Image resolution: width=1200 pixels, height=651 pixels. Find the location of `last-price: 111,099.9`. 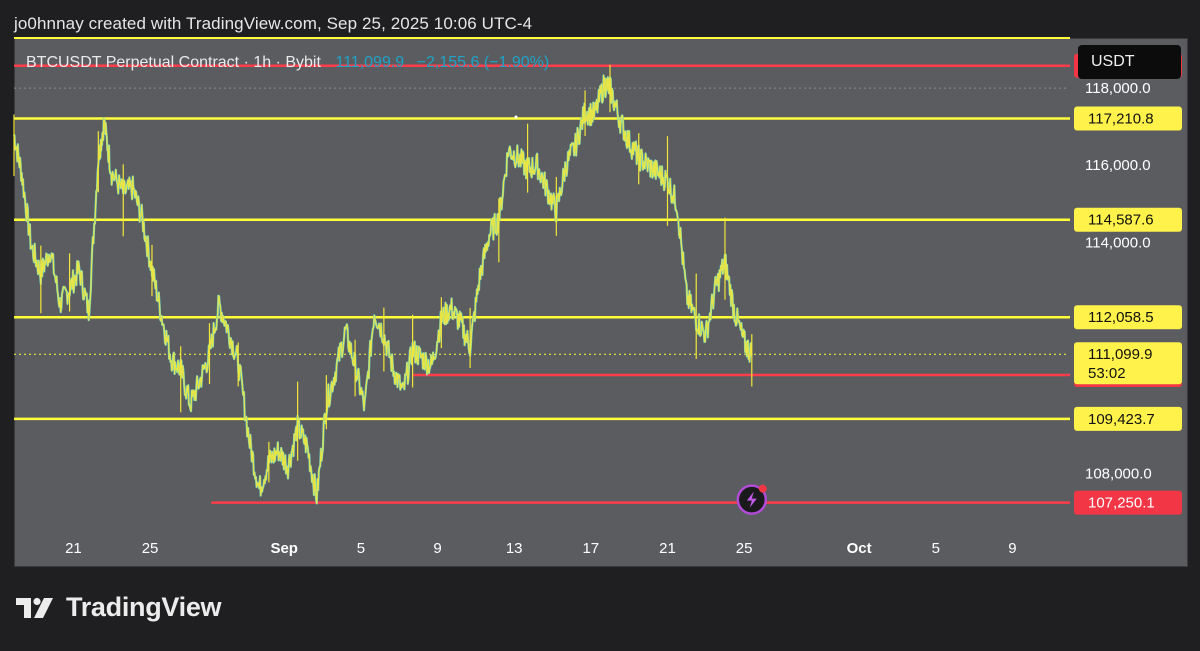

last-price: 111,099.9 is located at coordinates (370, 62).